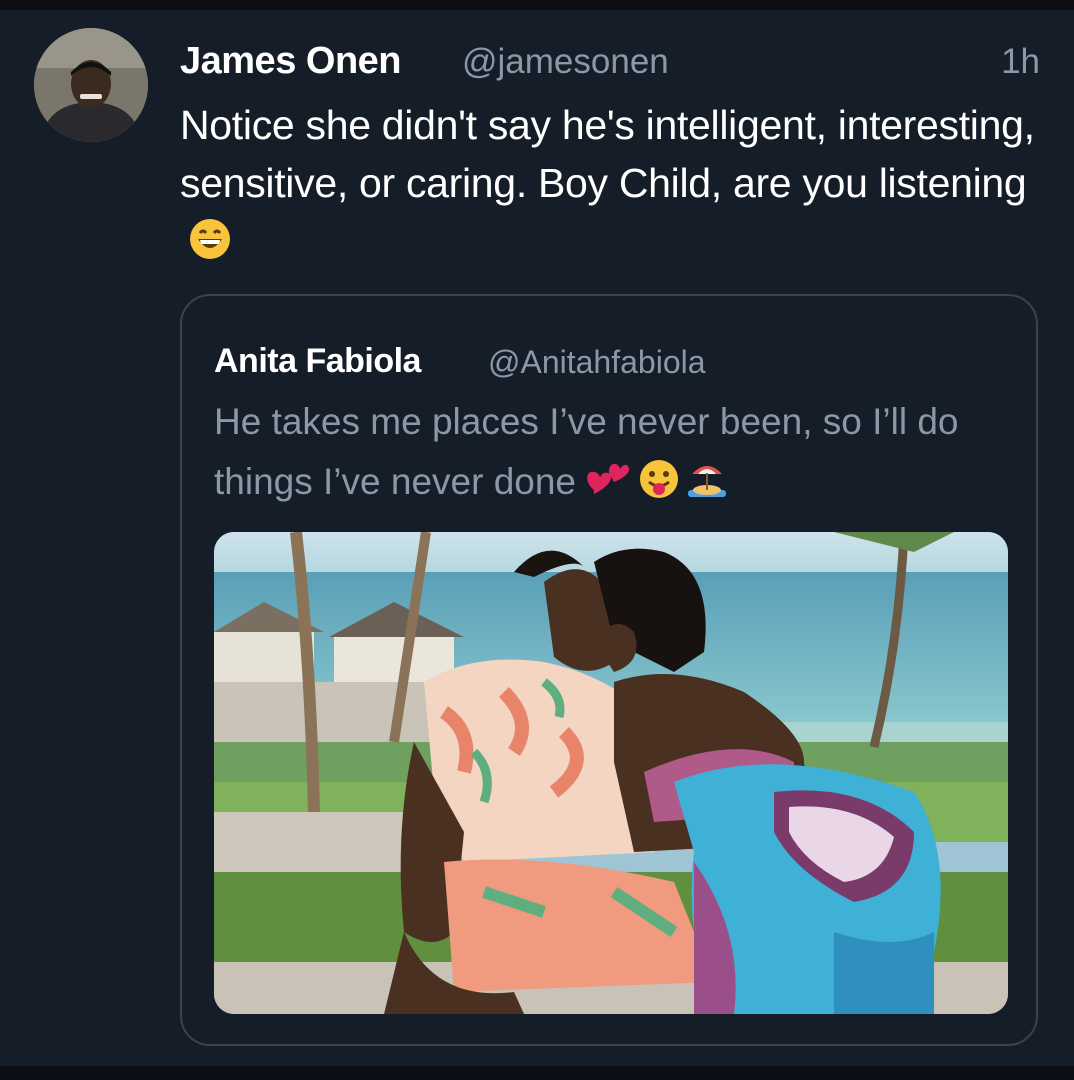 Image resolution: width=1074 pixels, height=1080 pixels. I want to click on desert-island-icon, so click(707, 488).